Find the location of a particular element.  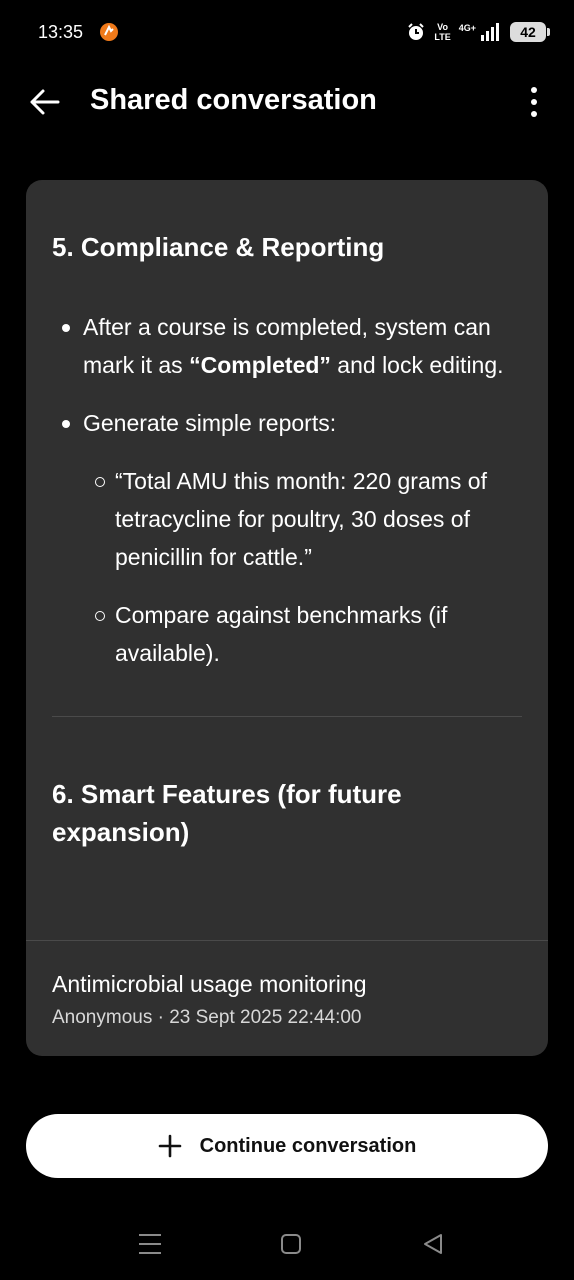

battery-icon: 42 is located at coordinates (530, 32).